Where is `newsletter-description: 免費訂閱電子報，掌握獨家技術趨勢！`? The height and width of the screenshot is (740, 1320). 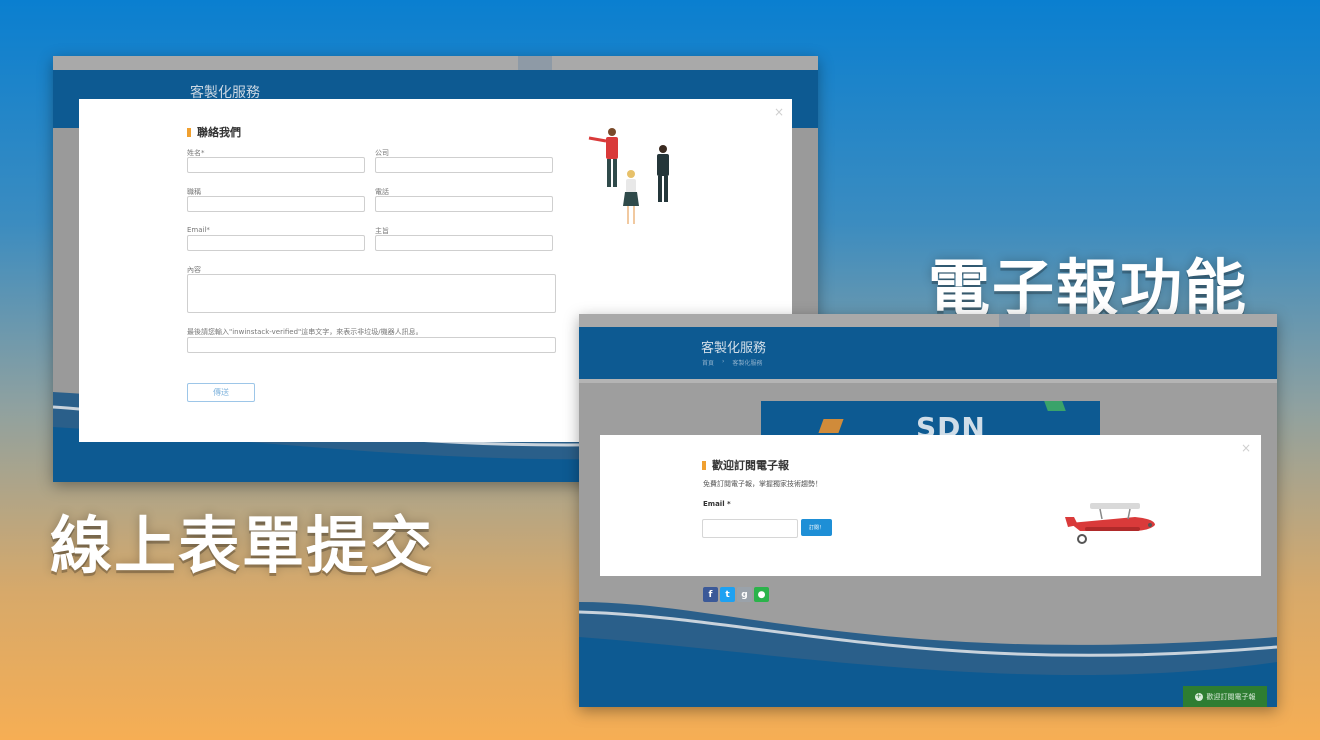 newsletter-description: 免費訂閱電子報，掌握獨家技術趨勢！ is located at coordinates (762, 484).